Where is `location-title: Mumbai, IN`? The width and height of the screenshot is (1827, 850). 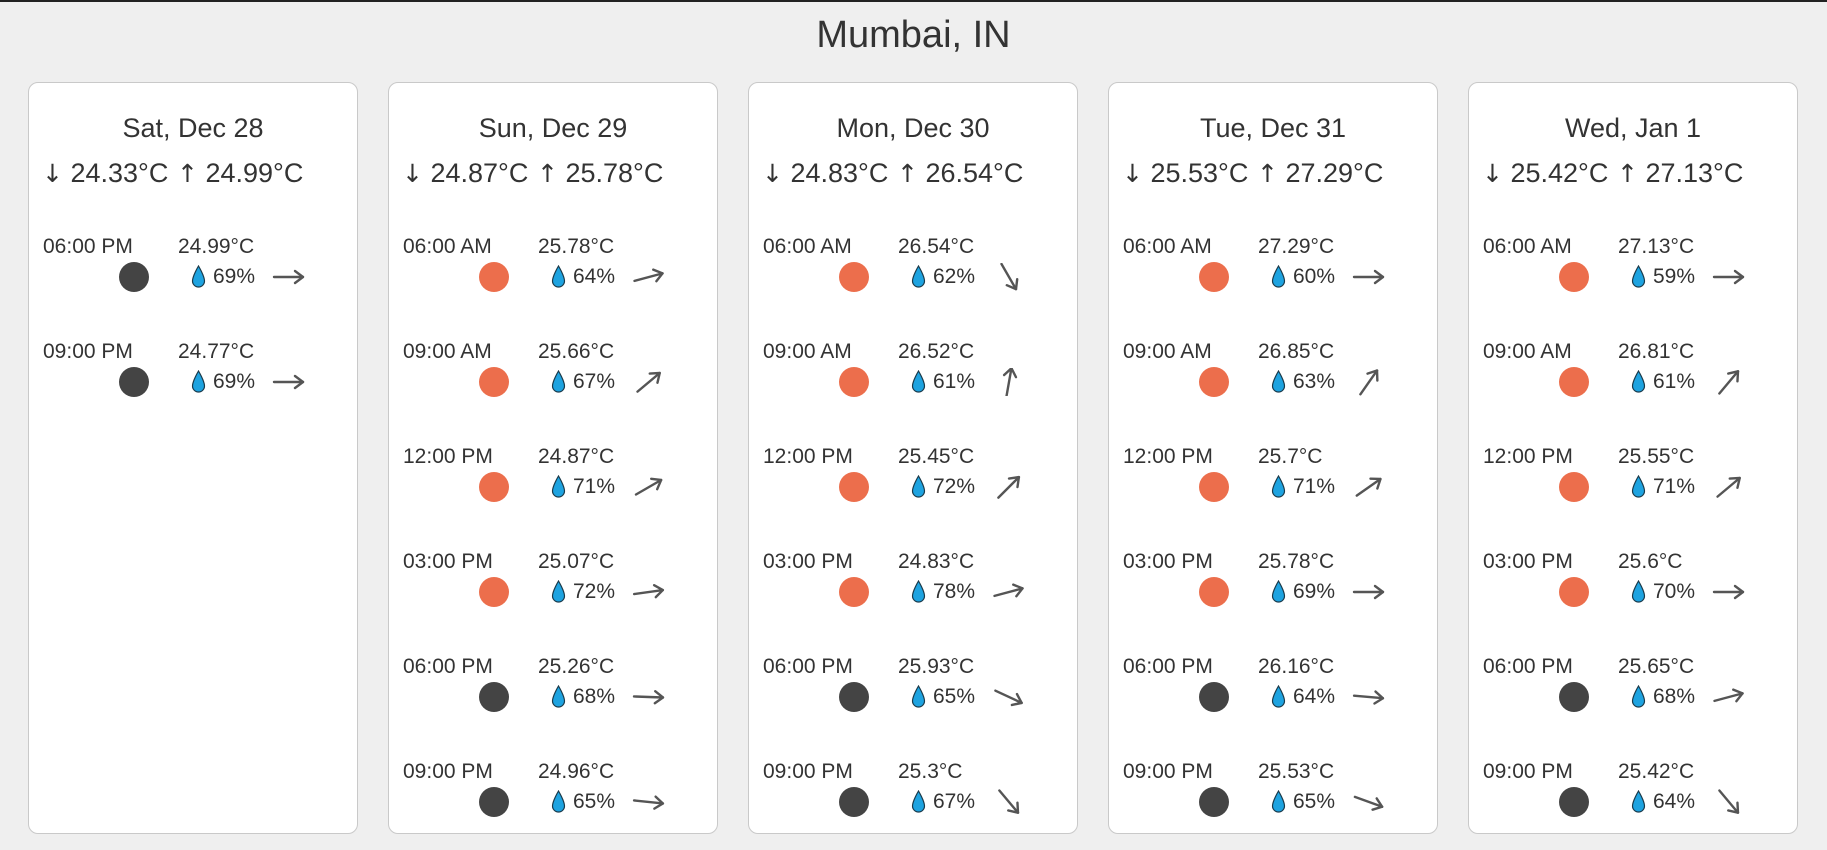 location-title: Mumbai, IN is located at coordinates (913, 35).